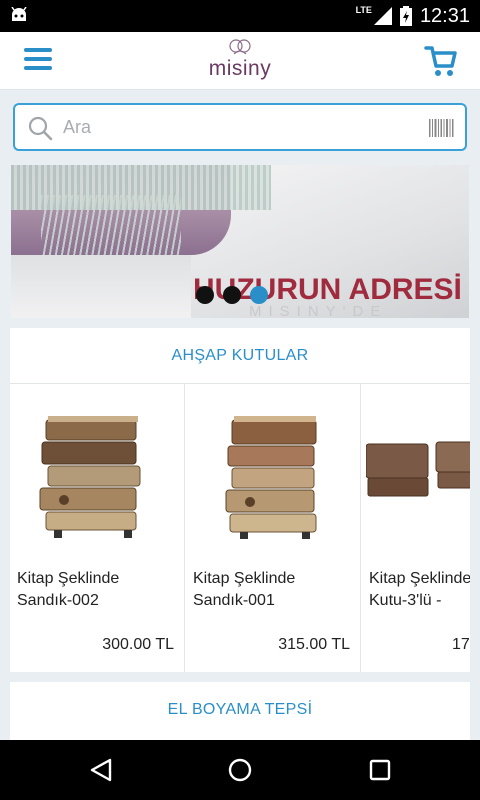 The image size is (480, 800). What do you see at coordinates (444, 15) in the screenshot?
I see `clock: 12:31` at bounding box center [444, 15].